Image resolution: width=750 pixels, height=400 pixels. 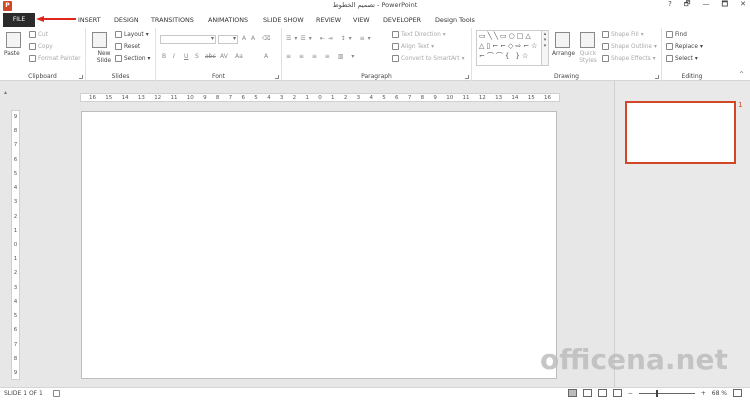 I want to click on scissors-icon, so click(x=32, y=34).